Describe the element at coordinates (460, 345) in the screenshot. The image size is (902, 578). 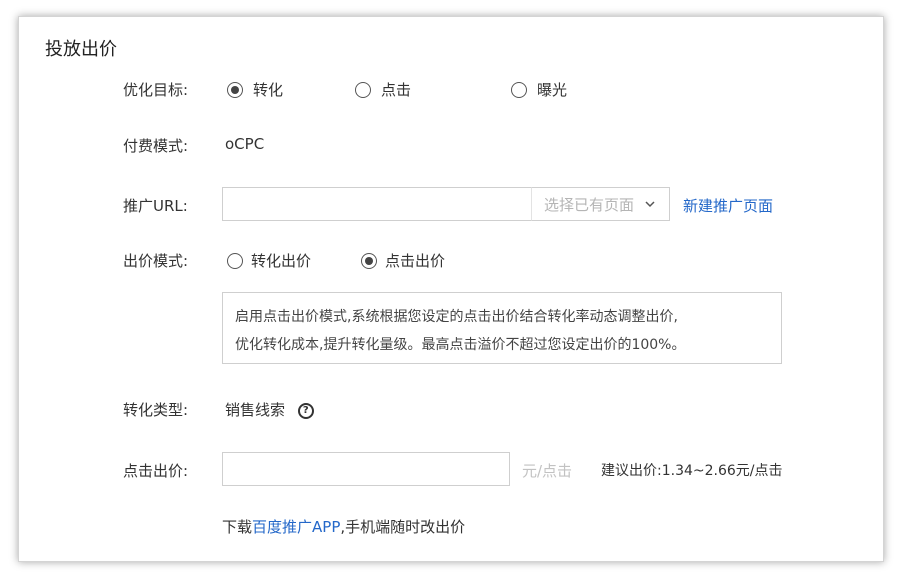
I see `info-line-2: 优化转化成本,提升转化量级。最高点击溢价不超过您设定出价的100%。` at that location.